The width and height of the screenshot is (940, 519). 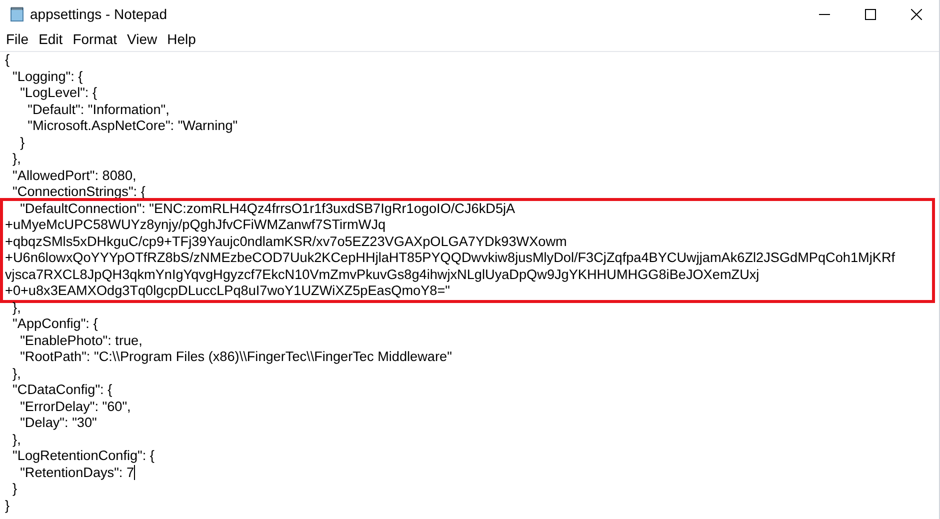 I want to click on text-line: "RootPath": "C:\\Program Files (x86)\\FingerTec\\FingerTec Middleware", so click(x=235, y=357).